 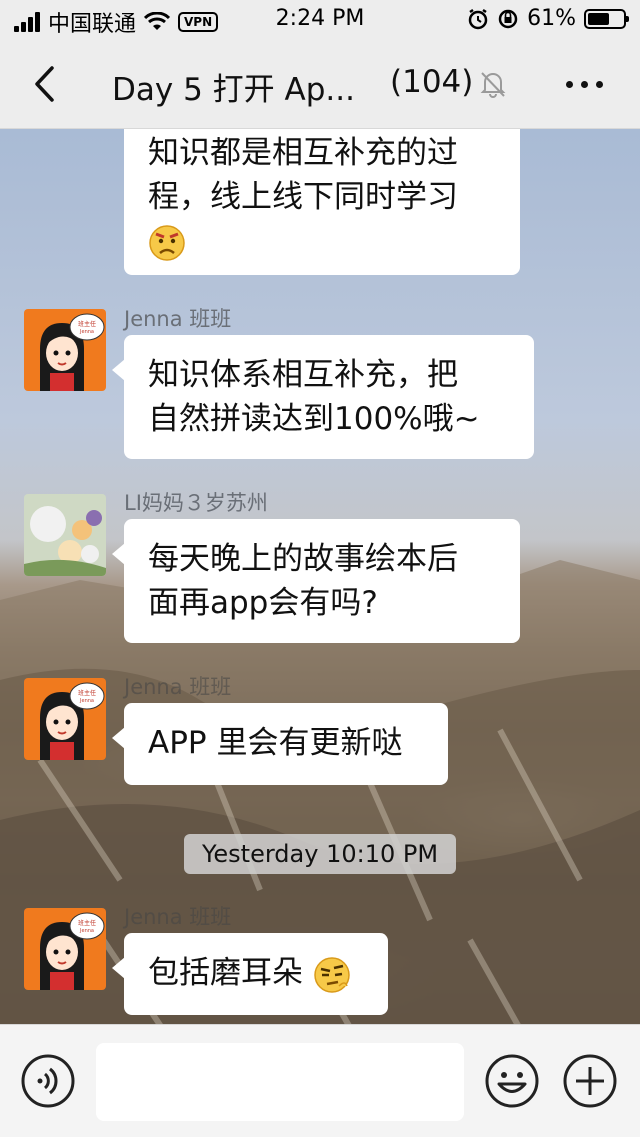 What do you see at coordinates (323, 397) in the screenshot?
I see `message-bubble: 知识体系相互补充，把 自然拼读达到100%哦~` at bounding box center [323, 397].